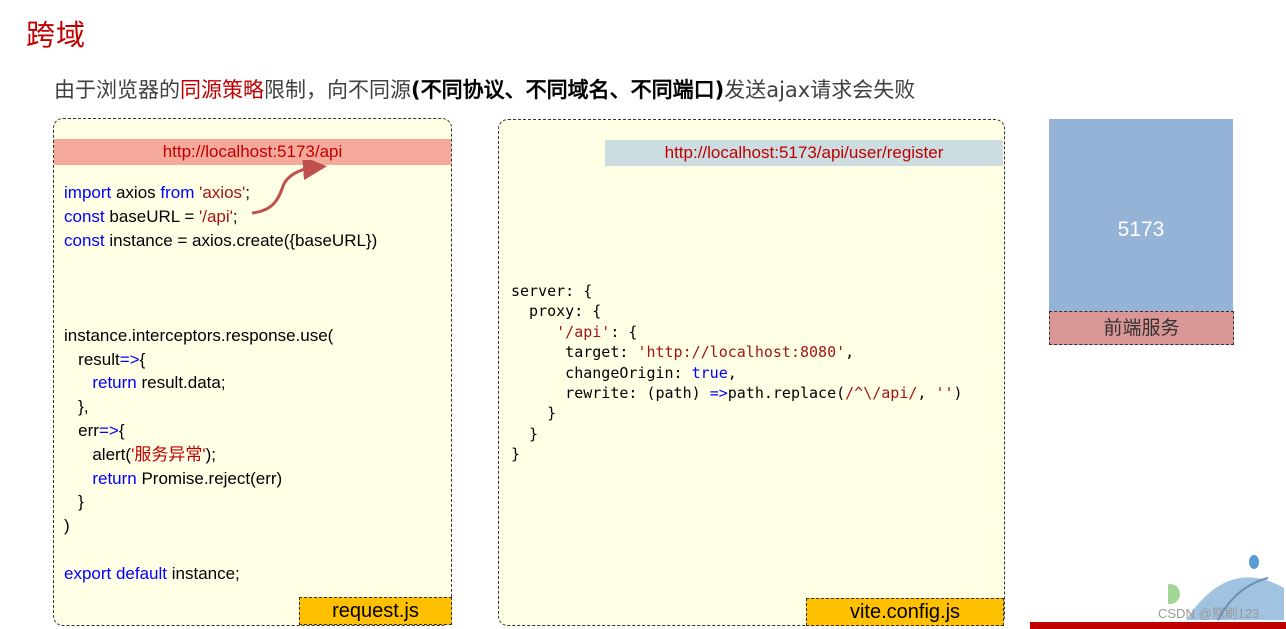  I want to click on code-text: err, so click(81, 430).